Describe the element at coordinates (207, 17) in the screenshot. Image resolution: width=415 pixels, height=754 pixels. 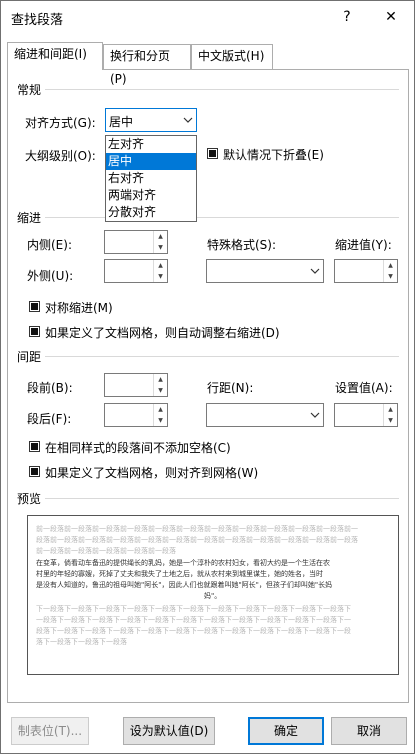
I see `title-bar: 查找段落 ? ✕` at that location.